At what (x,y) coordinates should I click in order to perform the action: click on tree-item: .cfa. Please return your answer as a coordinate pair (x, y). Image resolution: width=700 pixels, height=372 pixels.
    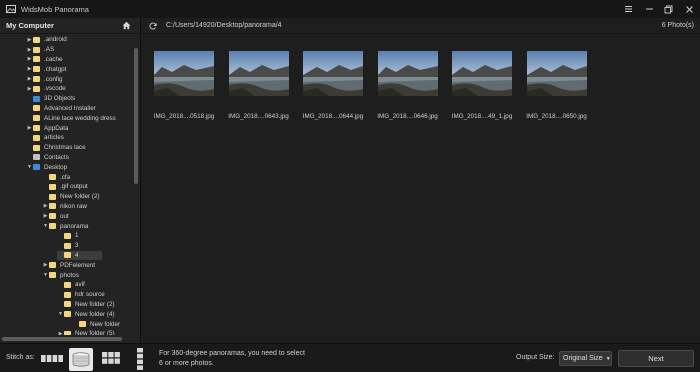
    Looking at the image, I should click on (56, 177).